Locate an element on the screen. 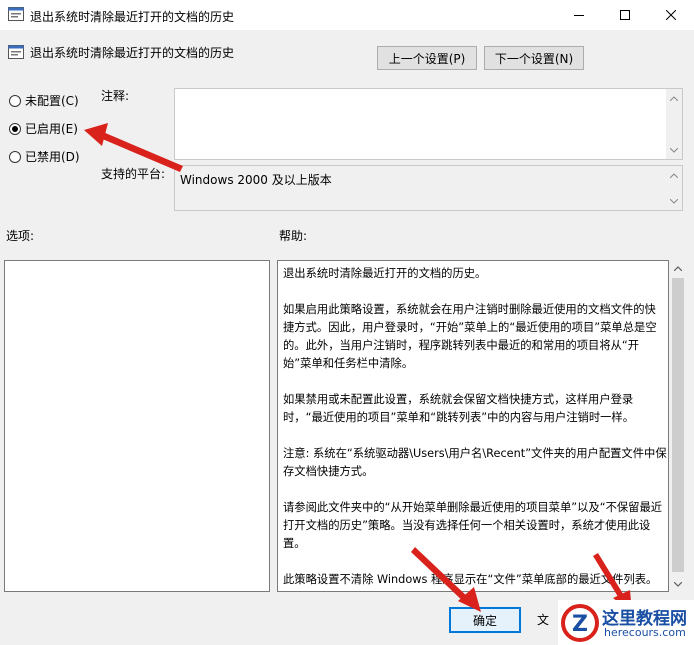 This screenshot has height=645, width=694. watermark-logo-icon: Z is located at coordinates (580, 623).